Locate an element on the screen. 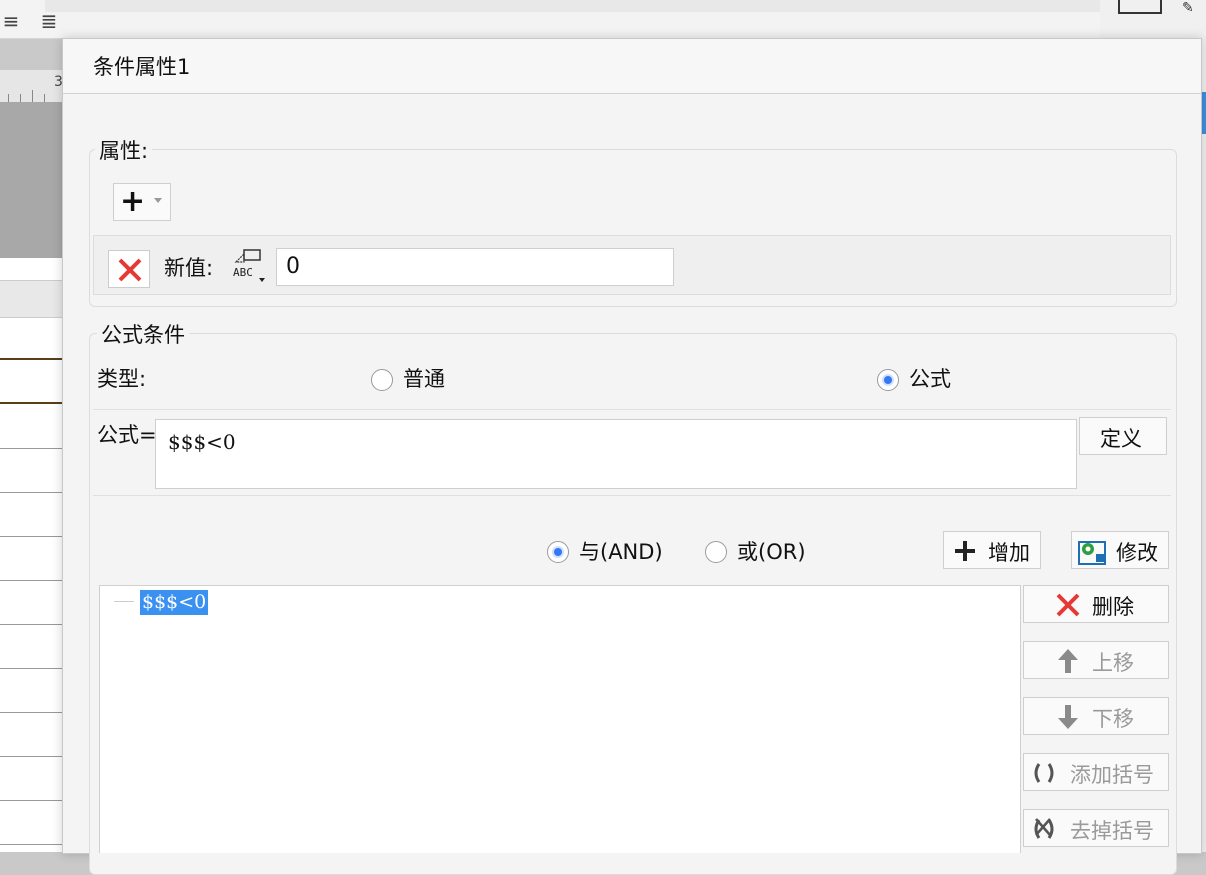 The width and height of the screenshot is (1206, 875). logic-and-label: 与(AND) is located at coordinates (621, 551).